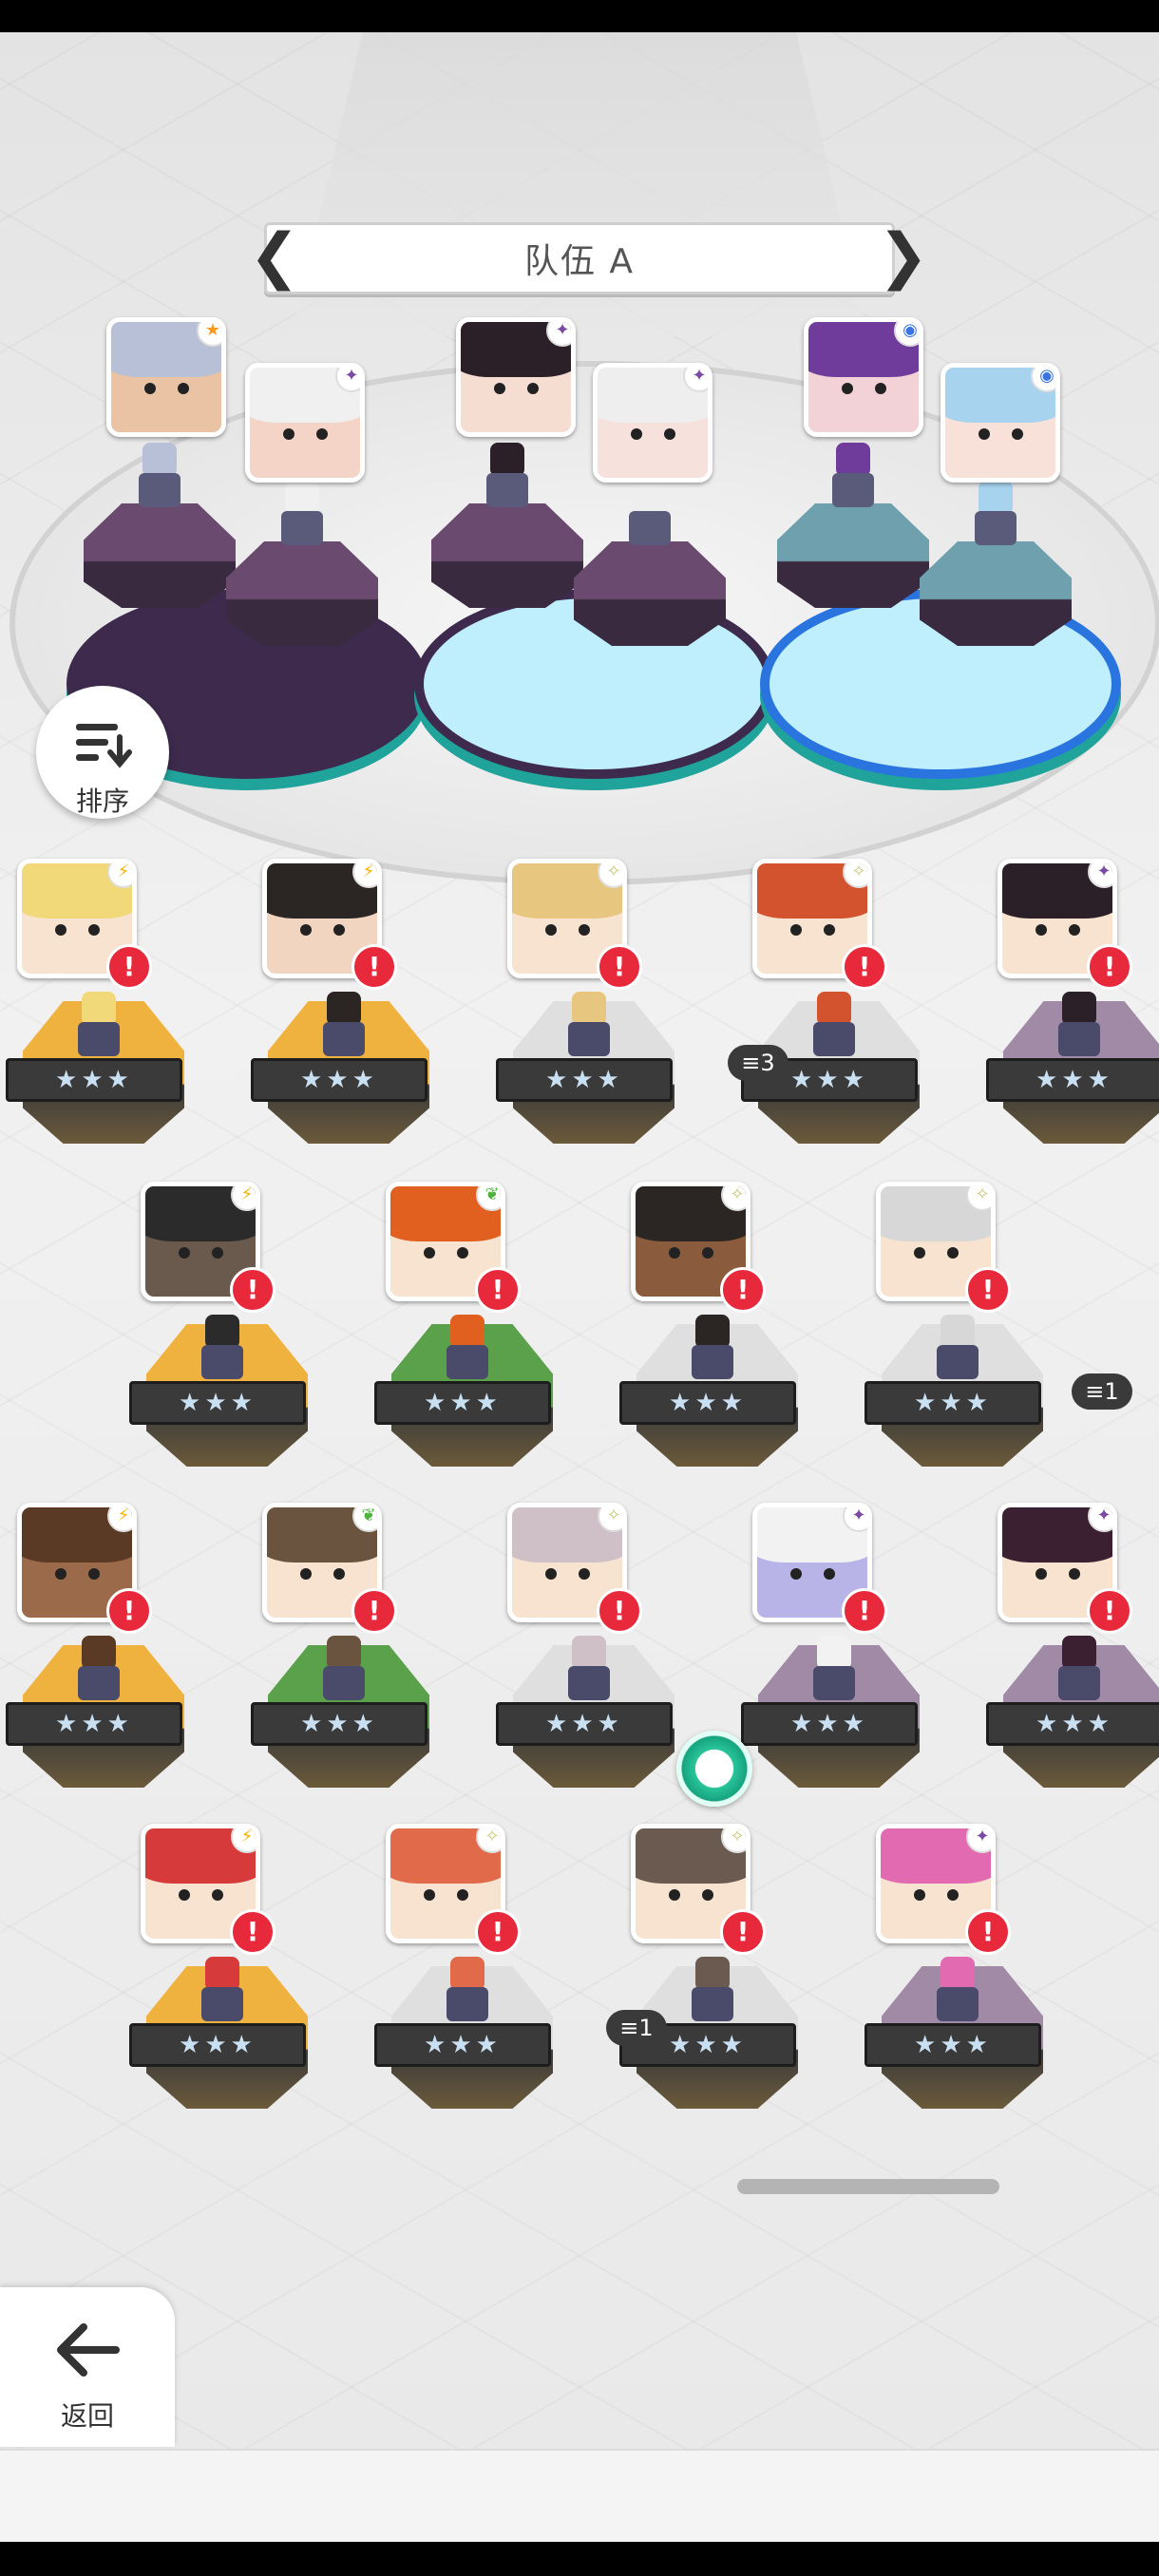 Image resolution: width=1159 pixels, height=2576 pixels. I want to click on prev-team-arrow: ❮, so click(274, 258).